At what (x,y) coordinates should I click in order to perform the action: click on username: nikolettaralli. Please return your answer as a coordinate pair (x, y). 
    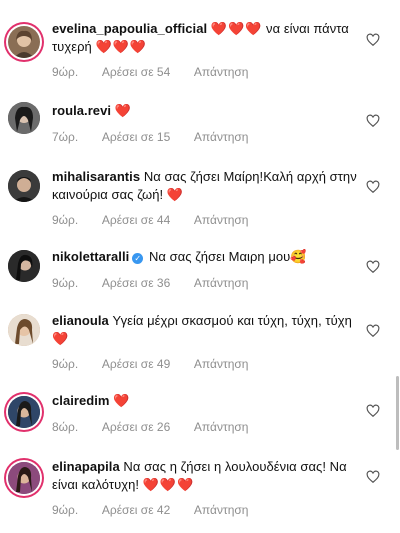
    Looking at the image, I should click on (90, 256).